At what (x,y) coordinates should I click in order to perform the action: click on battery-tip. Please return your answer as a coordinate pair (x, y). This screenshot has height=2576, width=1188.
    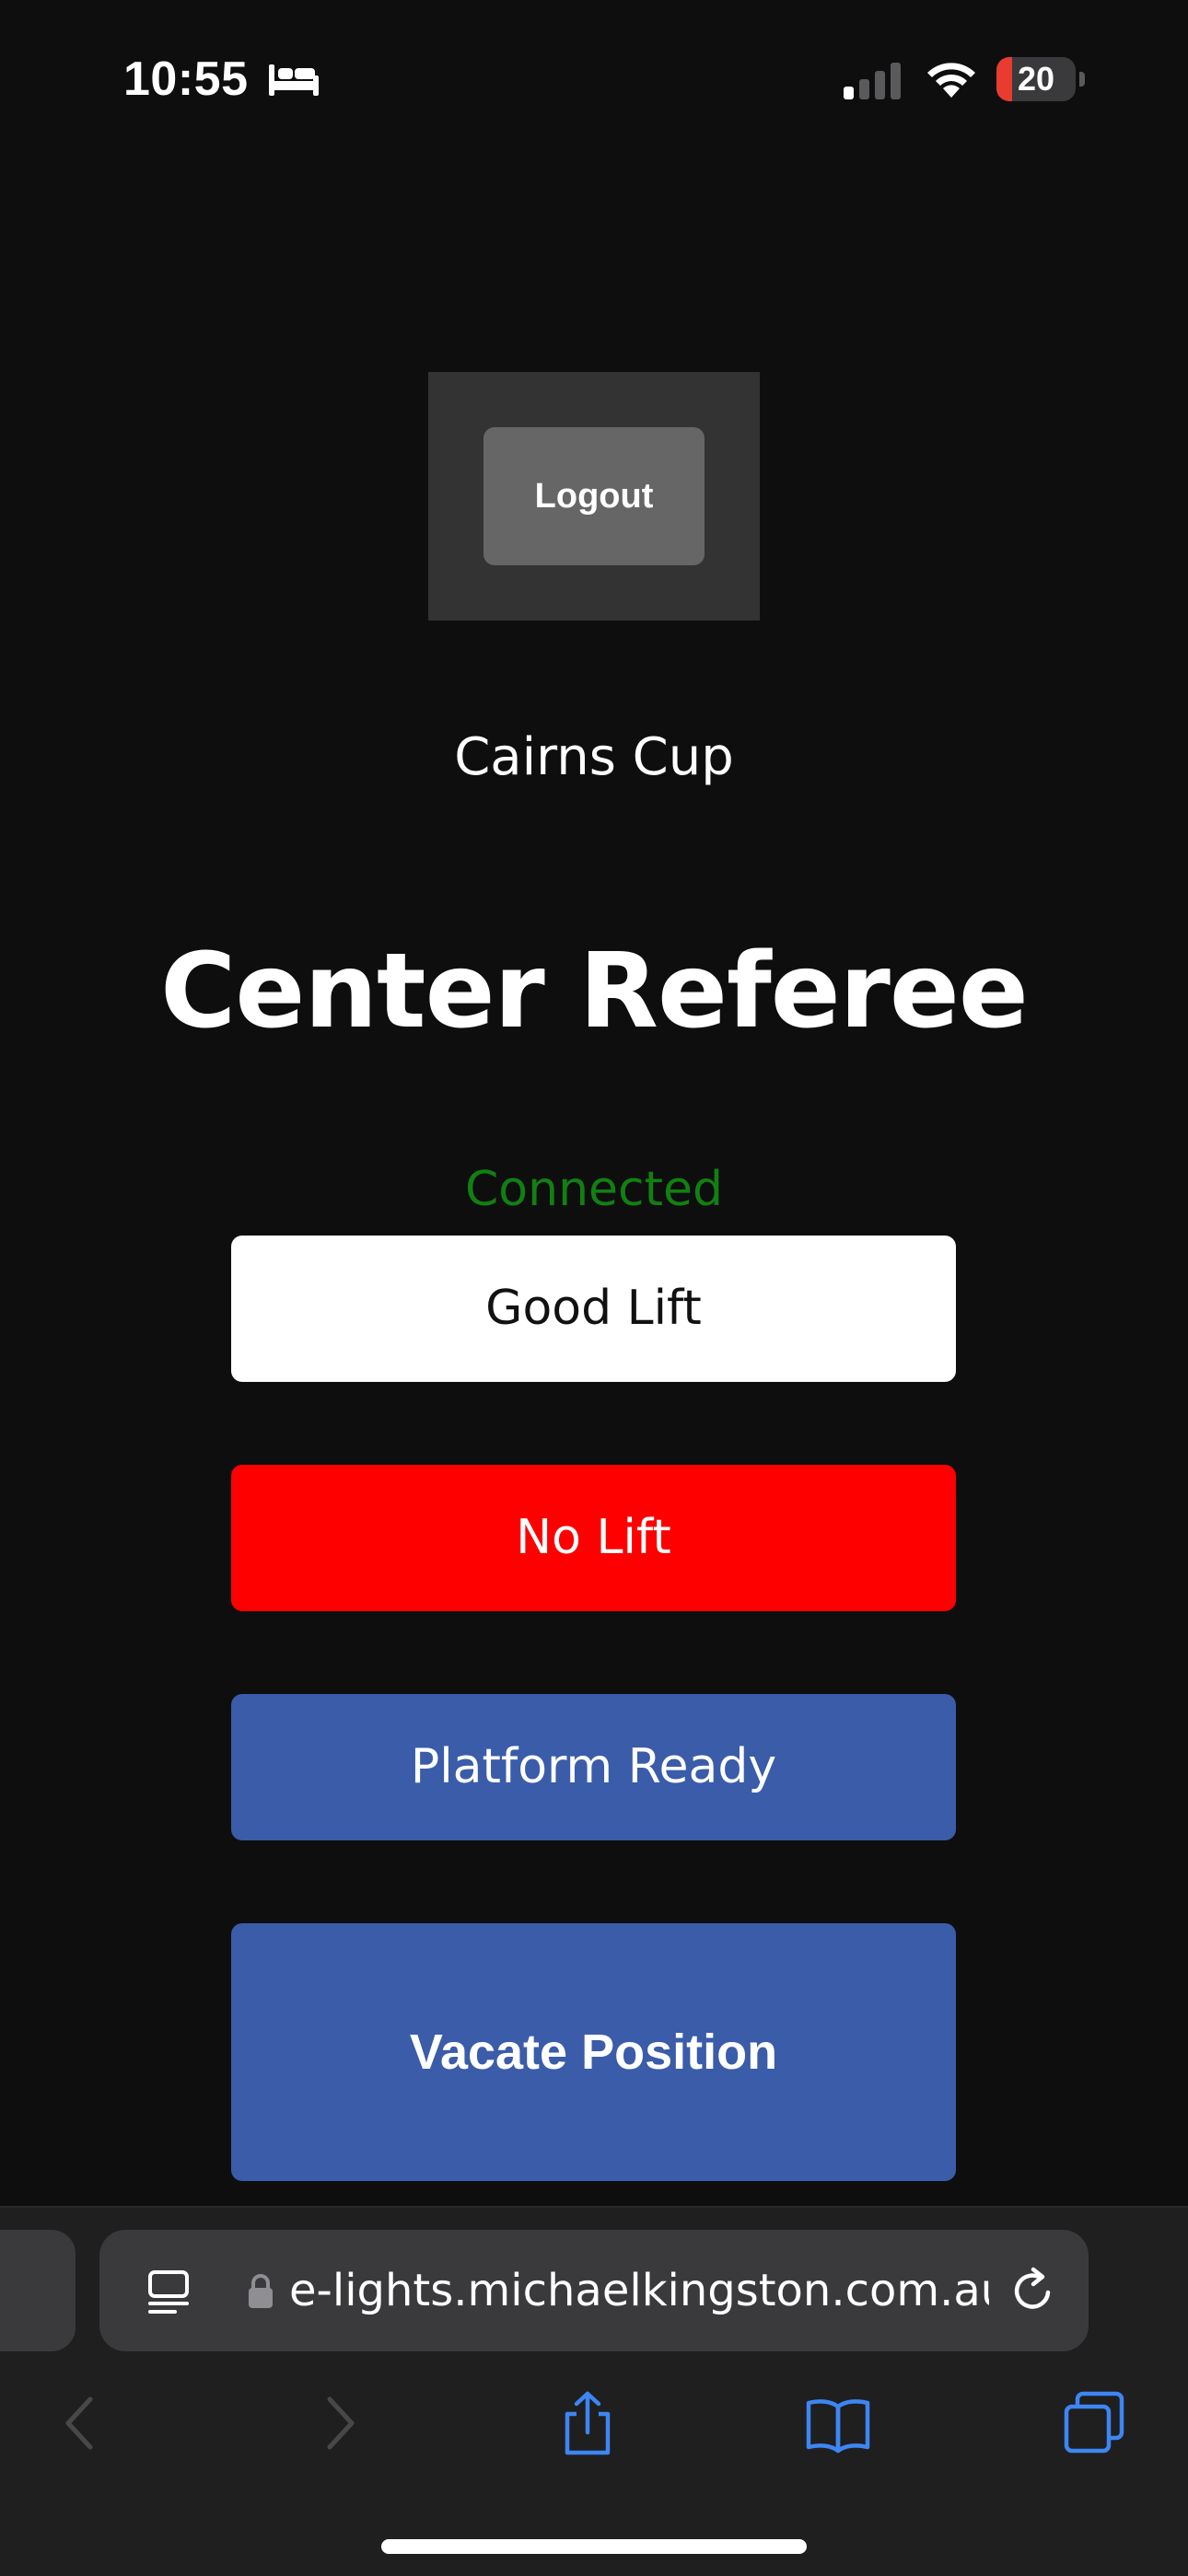
    Looking at the image, I should click on (1082, 79).